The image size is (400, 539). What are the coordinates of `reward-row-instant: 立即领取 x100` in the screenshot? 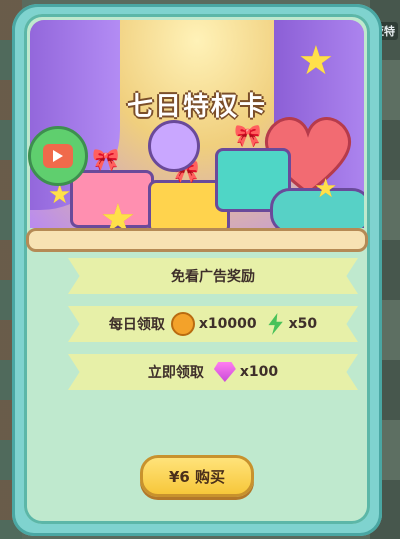 It's located at (213, 372).